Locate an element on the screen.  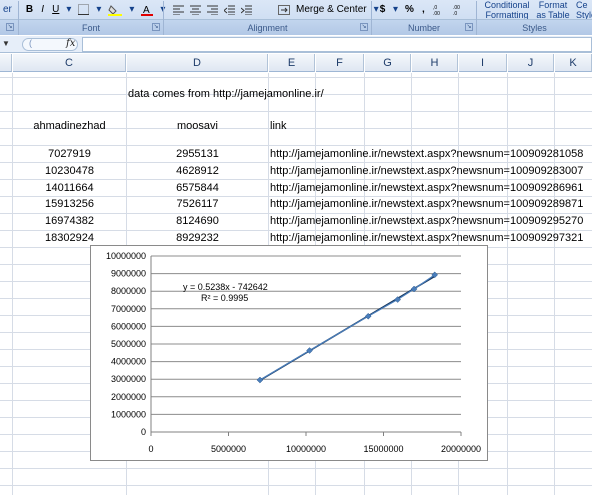
increase-indent-button is located at coordinates (246, 9).